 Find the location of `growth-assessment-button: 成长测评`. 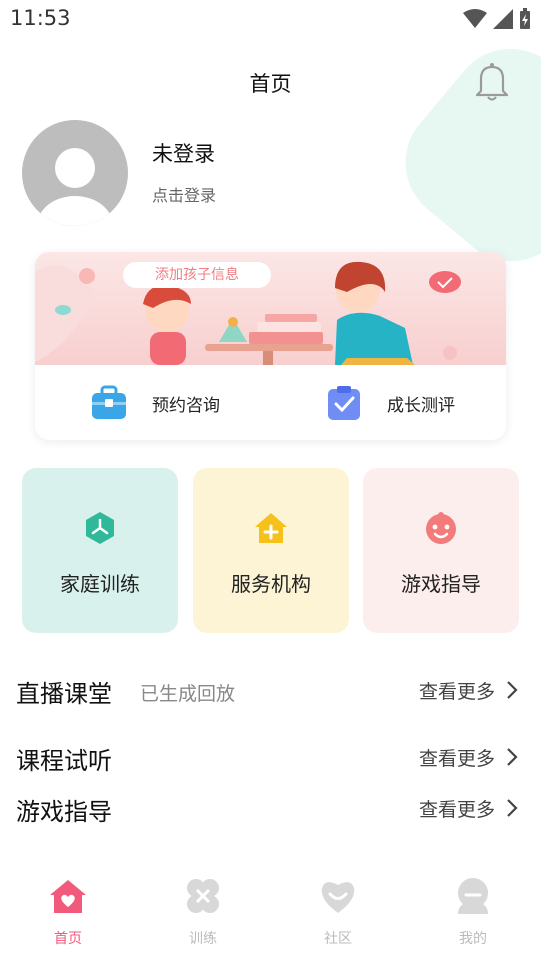

growth-assessment-button: 成长测评 is located at coordinates (390, 403).